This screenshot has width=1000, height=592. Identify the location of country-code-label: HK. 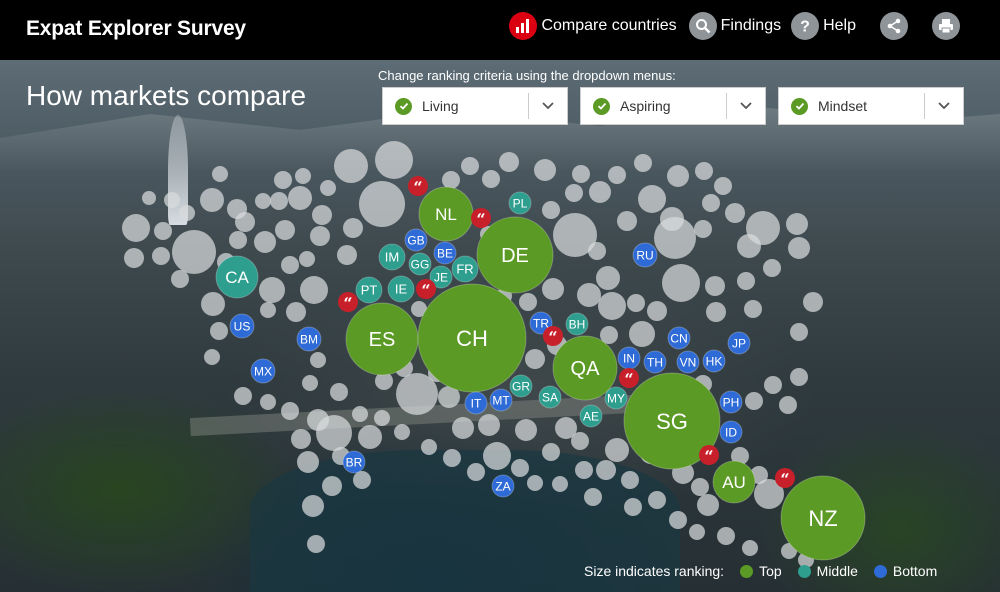
(714, 361).